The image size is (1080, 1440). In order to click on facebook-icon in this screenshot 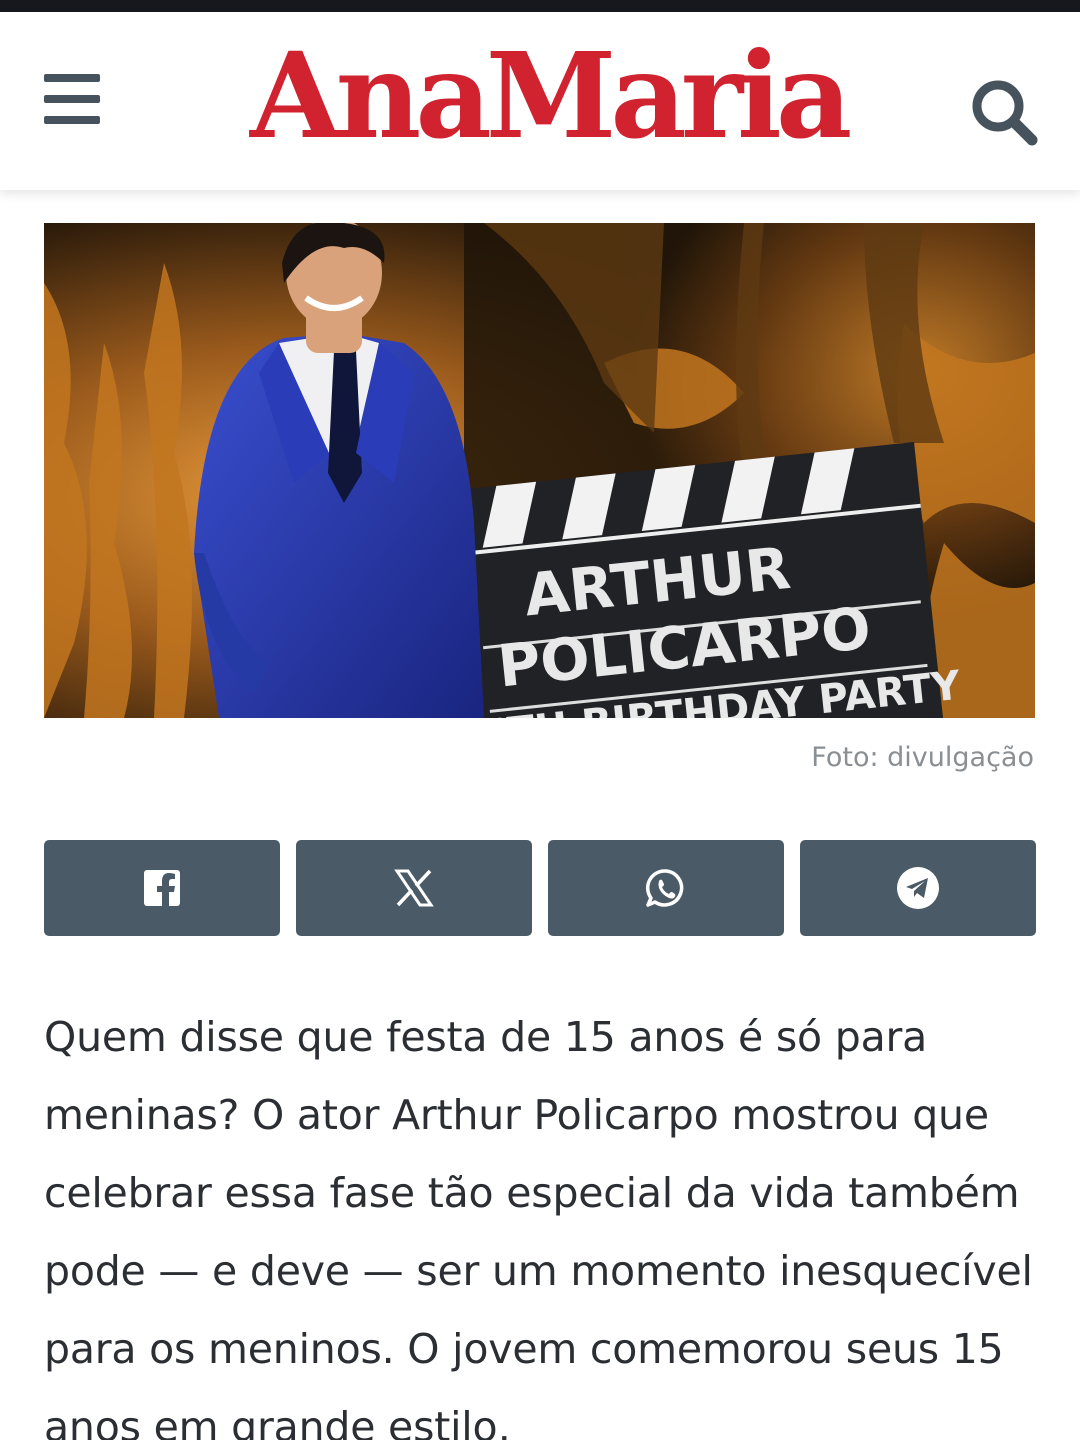, I will do `click(162, 888)`.